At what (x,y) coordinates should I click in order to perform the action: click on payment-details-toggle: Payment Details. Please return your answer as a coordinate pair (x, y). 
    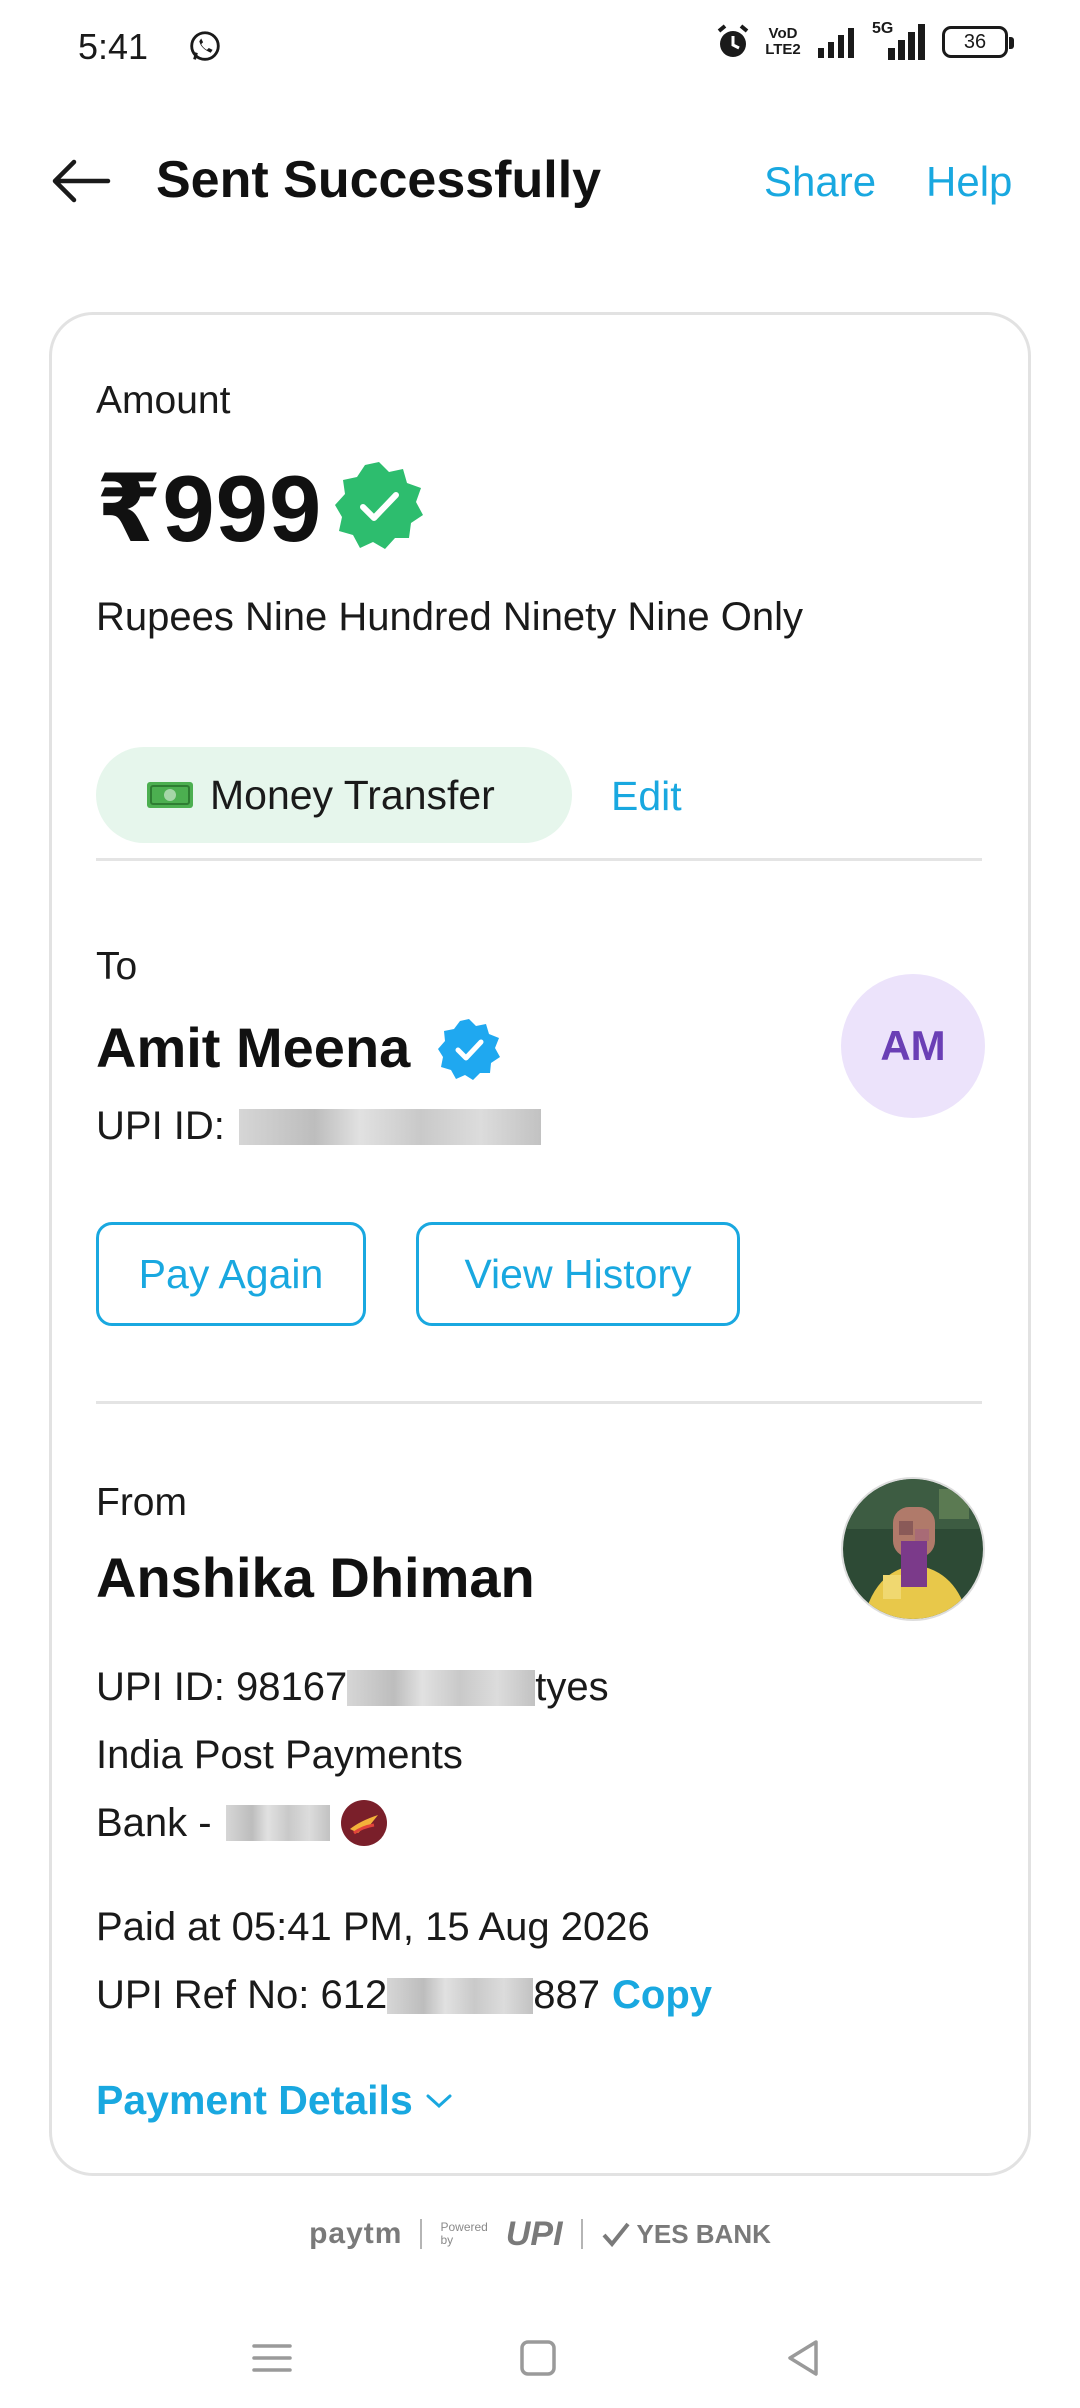
    Looking at the image, I should click on (274, 2100).